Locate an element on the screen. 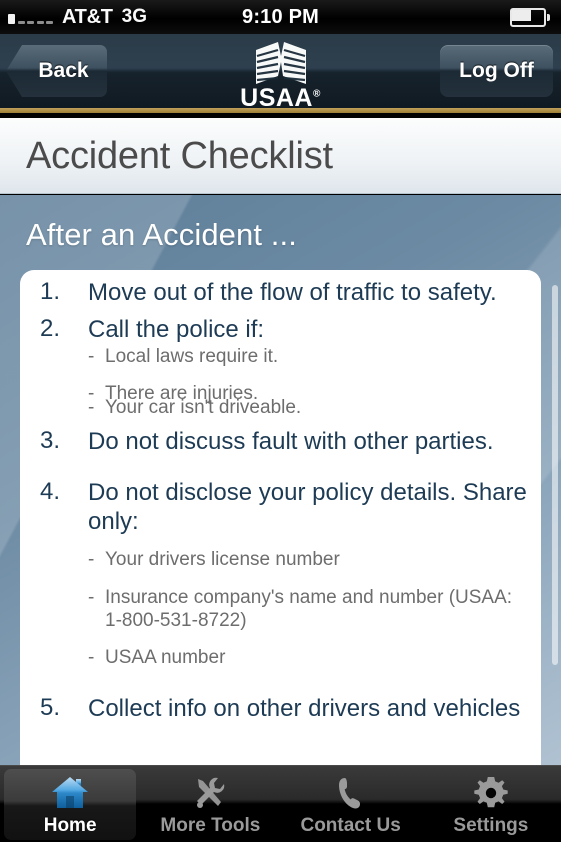 This screenshot has height=842, width=561. checklist-item-number: 3. is located at coordinates (50, 440).